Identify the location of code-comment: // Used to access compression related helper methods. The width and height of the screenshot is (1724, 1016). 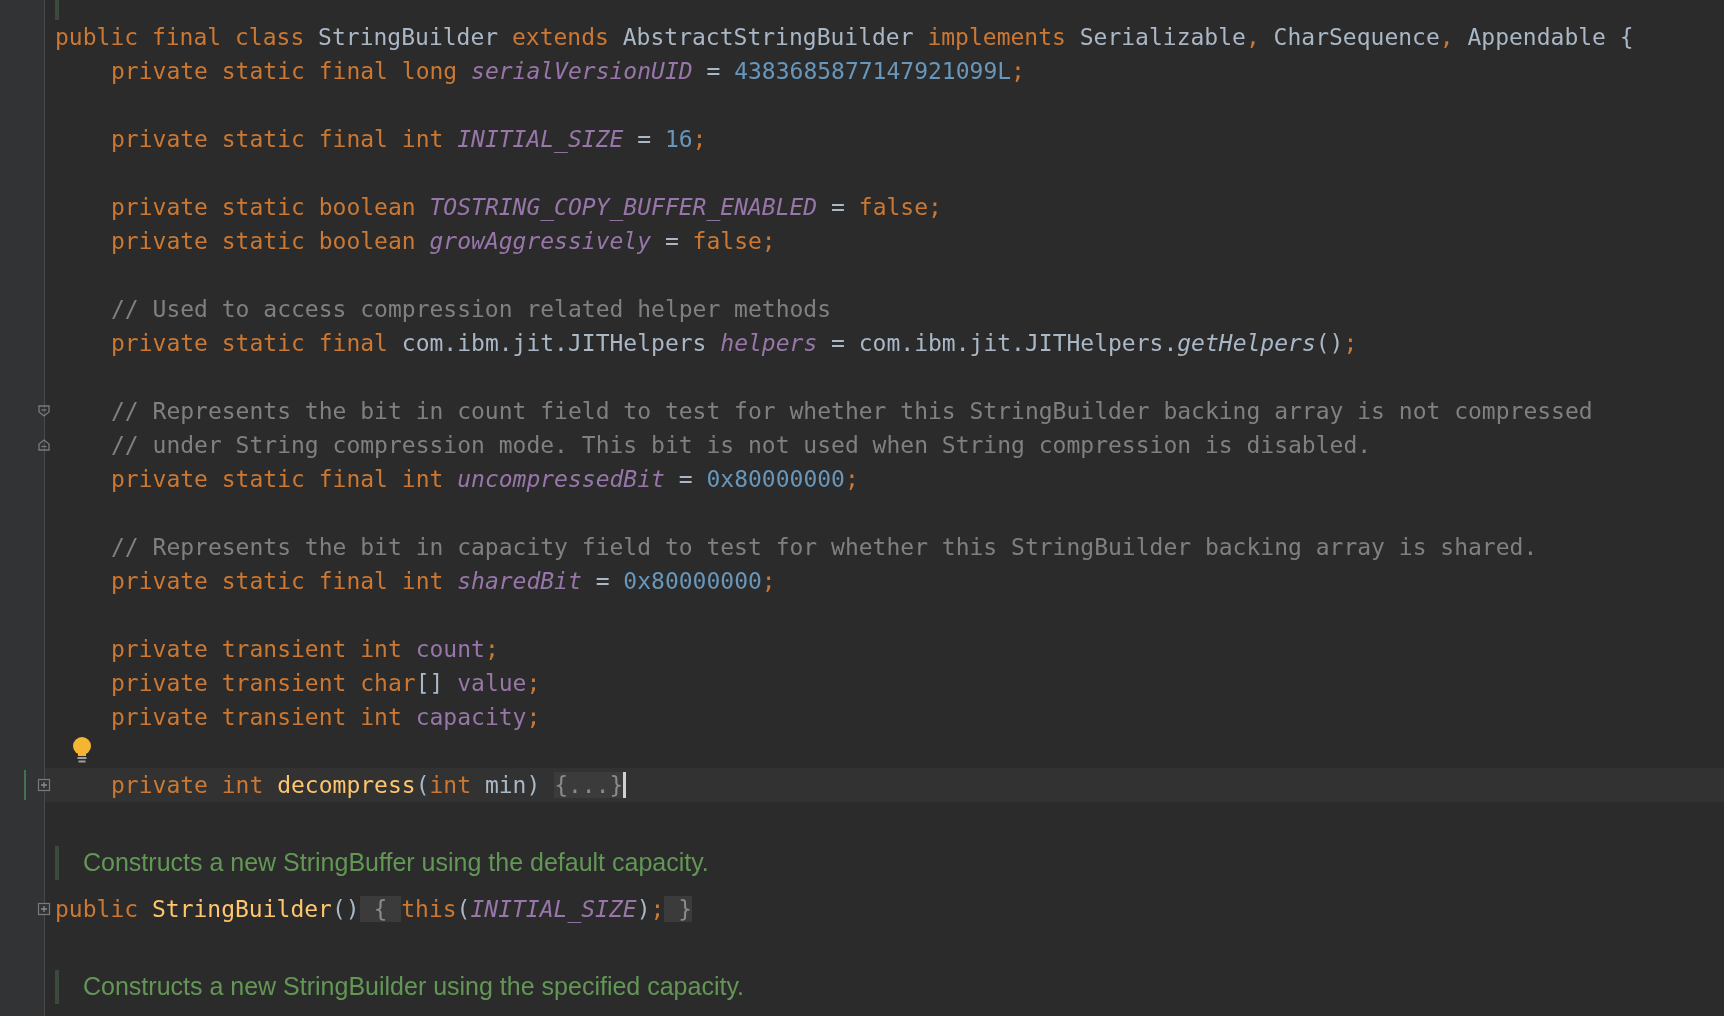
(471, 308).